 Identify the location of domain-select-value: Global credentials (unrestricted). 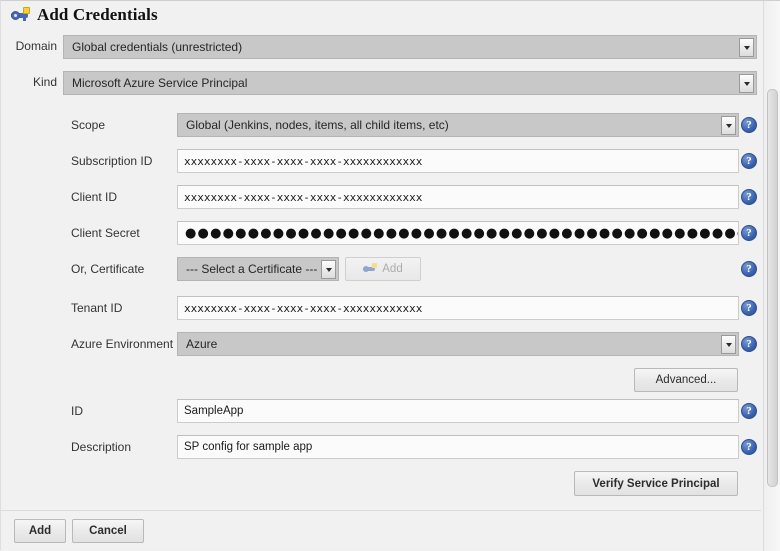
(157, 47).